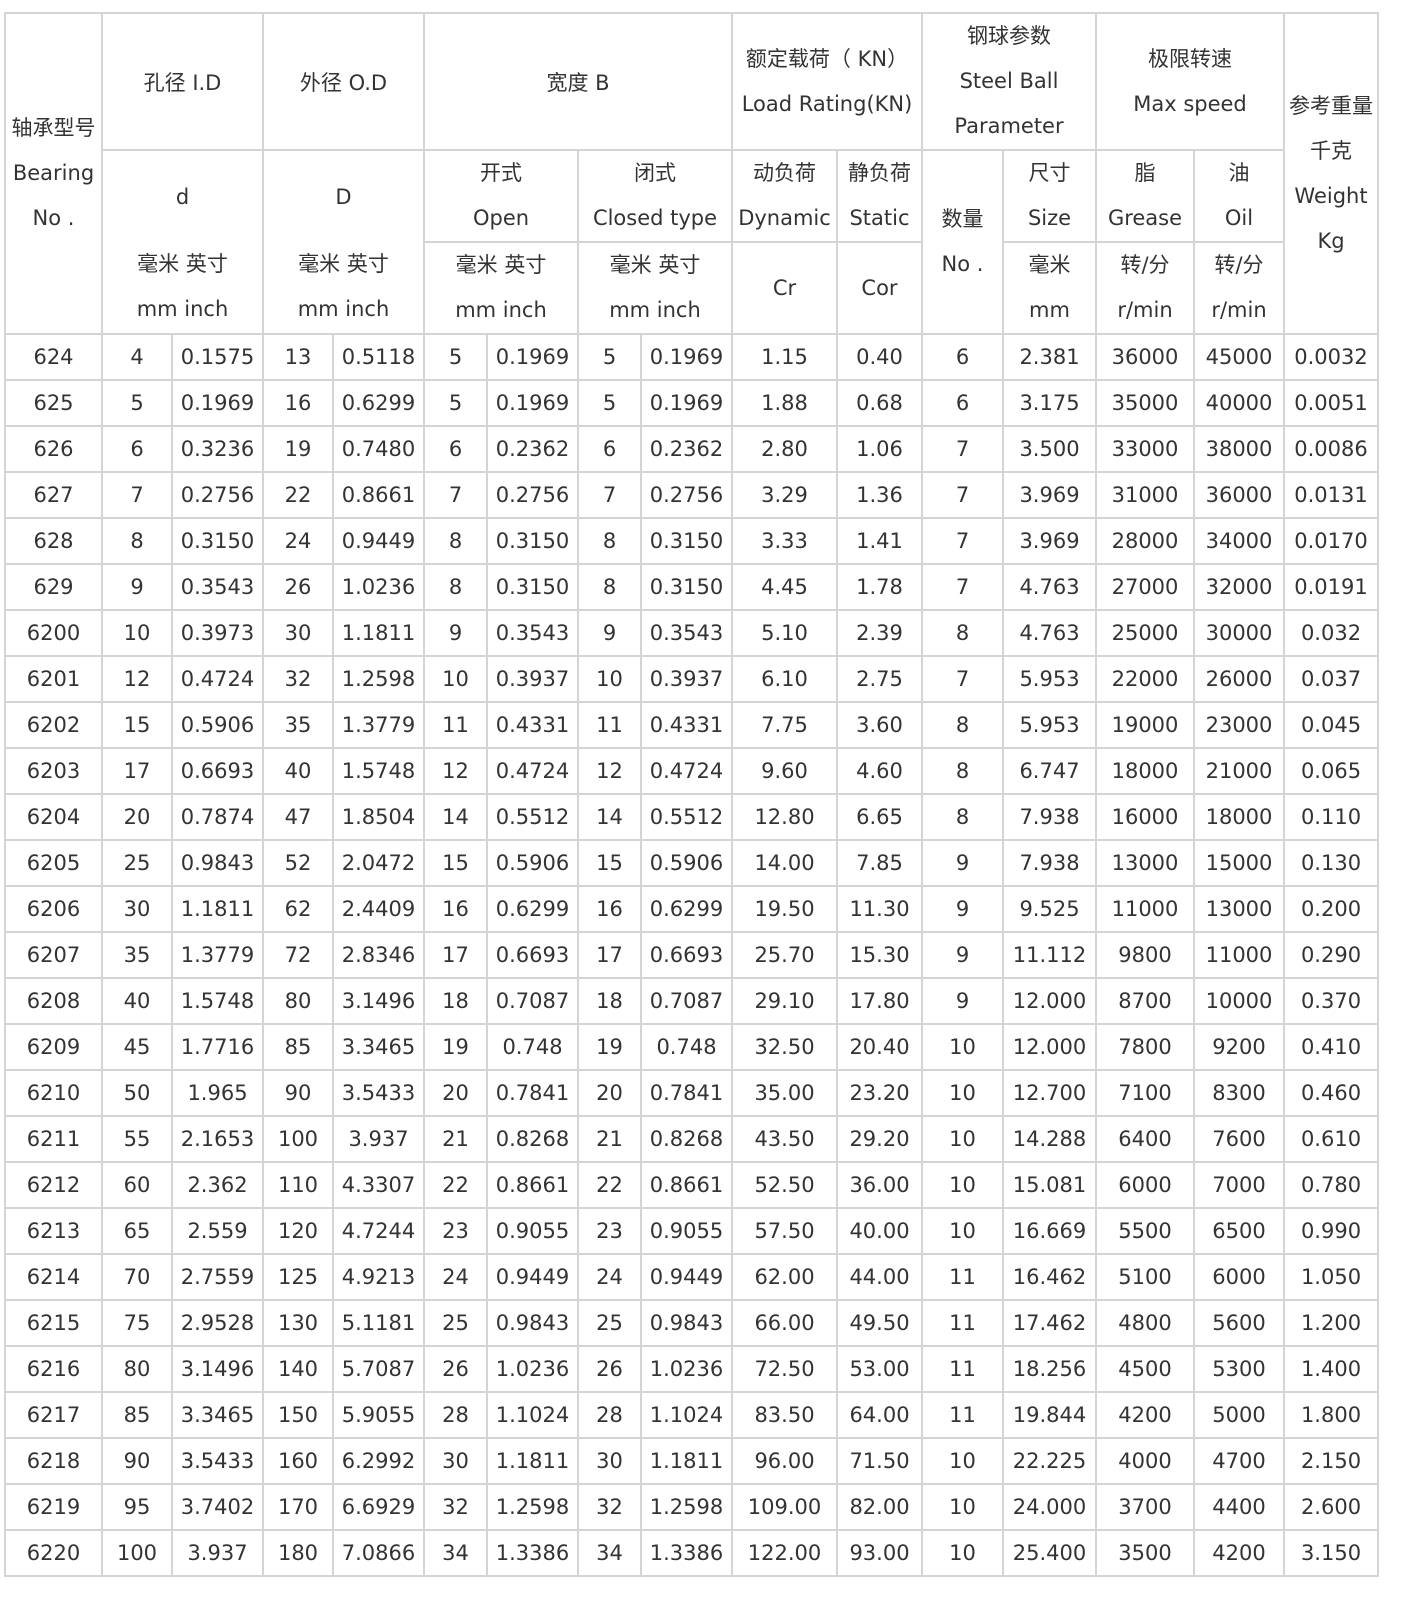 This screenshot has width=1406, height=1601. I want to click on cell-closed-inch: 0.9843, so click(686, 1323).